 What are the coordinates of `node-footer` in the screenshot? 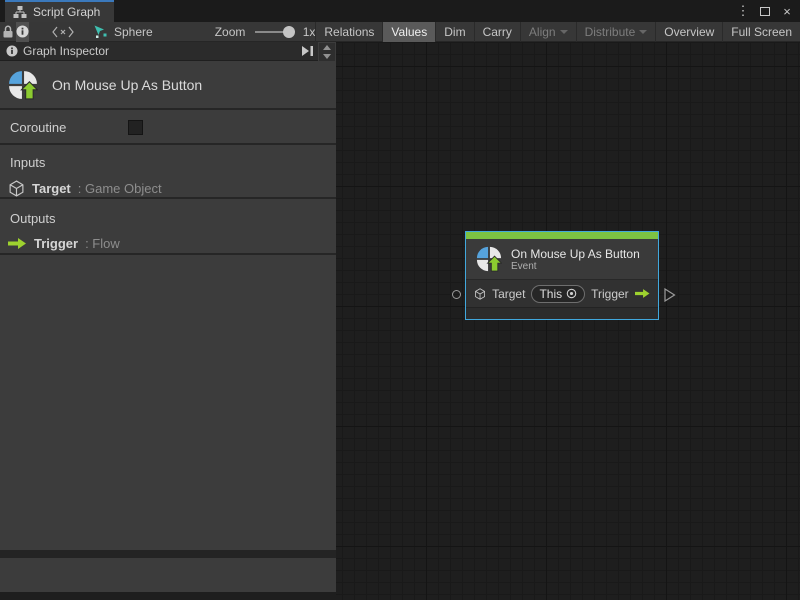 It's located at (562, 313).